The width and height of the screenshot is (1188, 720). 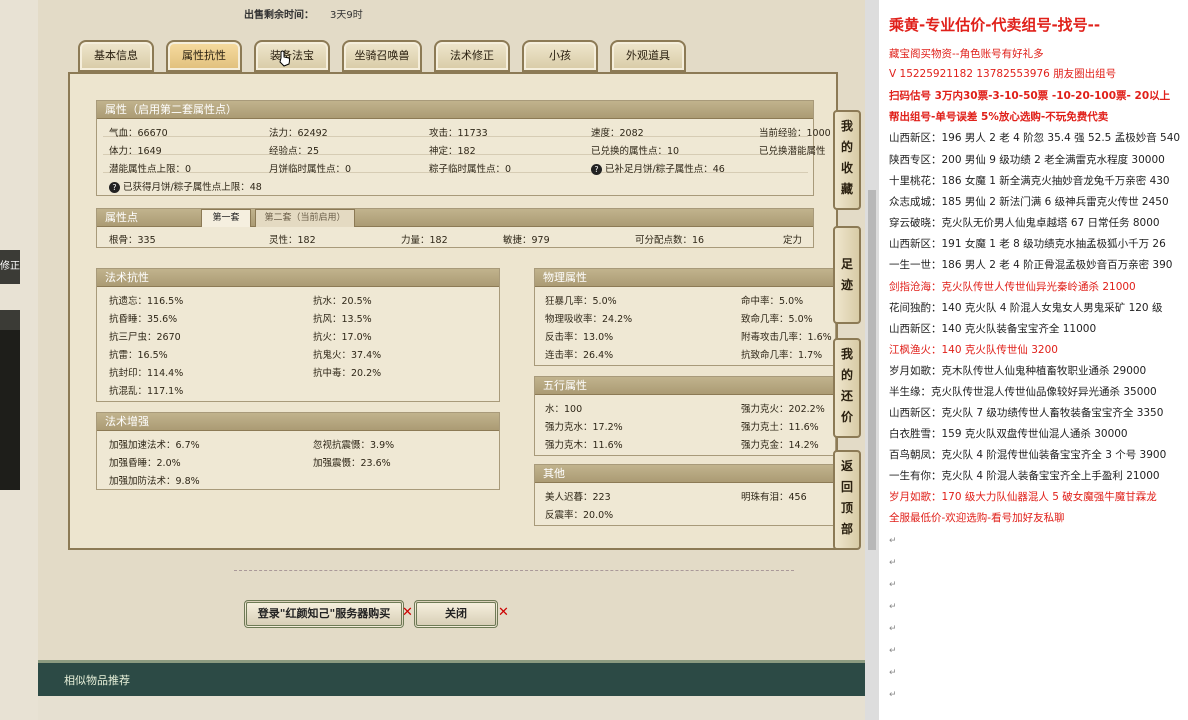 I want to click on tab-attributes: 属性抗性, so click(x=204, y=56).